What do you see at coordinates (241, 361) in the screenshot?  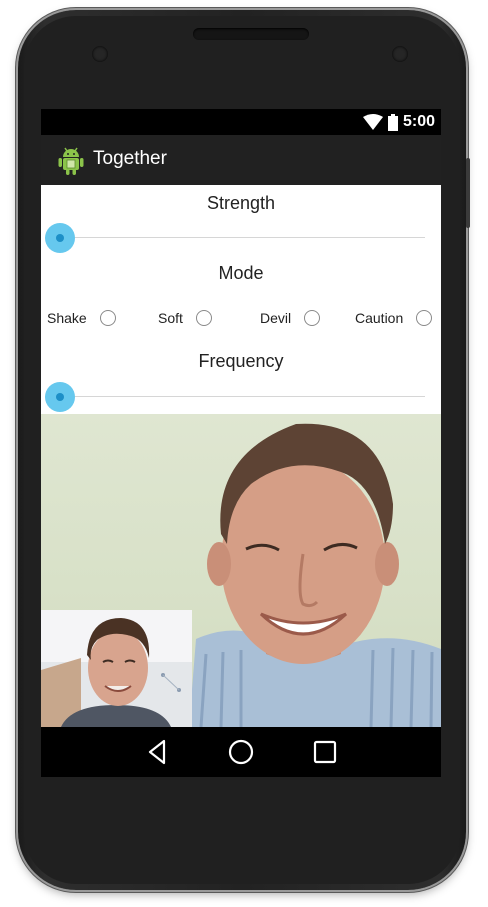 I see `frequency-label: Frequency` at bounding box center [241, 361].